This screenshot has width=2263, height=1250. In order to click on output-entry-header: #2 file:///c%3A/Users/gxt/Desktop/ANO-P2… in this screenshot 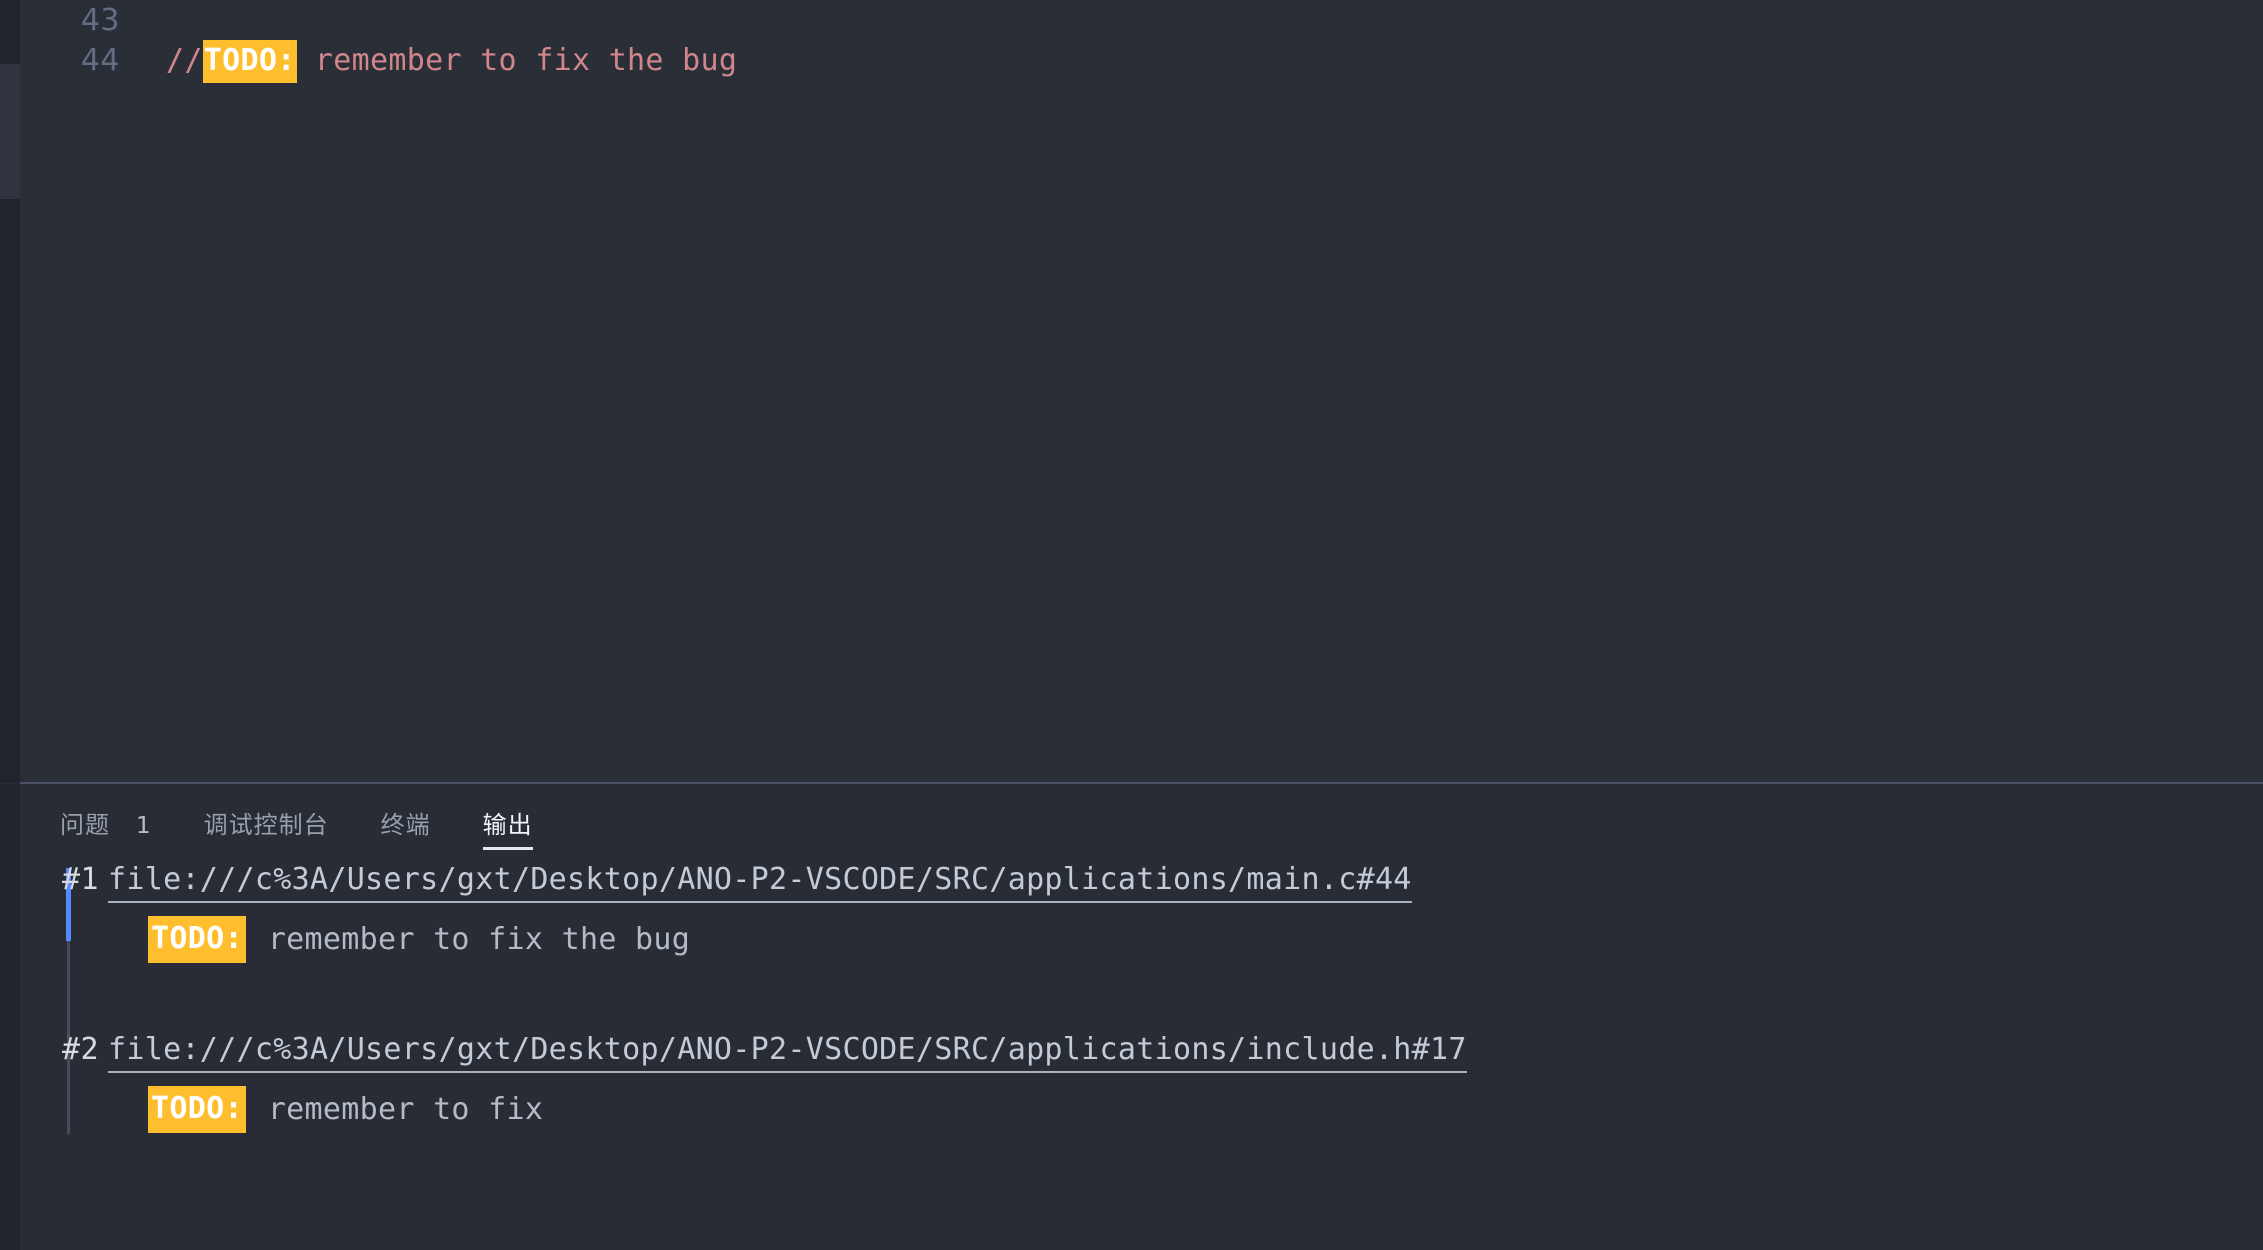, I will do `click(733, 1052)`.